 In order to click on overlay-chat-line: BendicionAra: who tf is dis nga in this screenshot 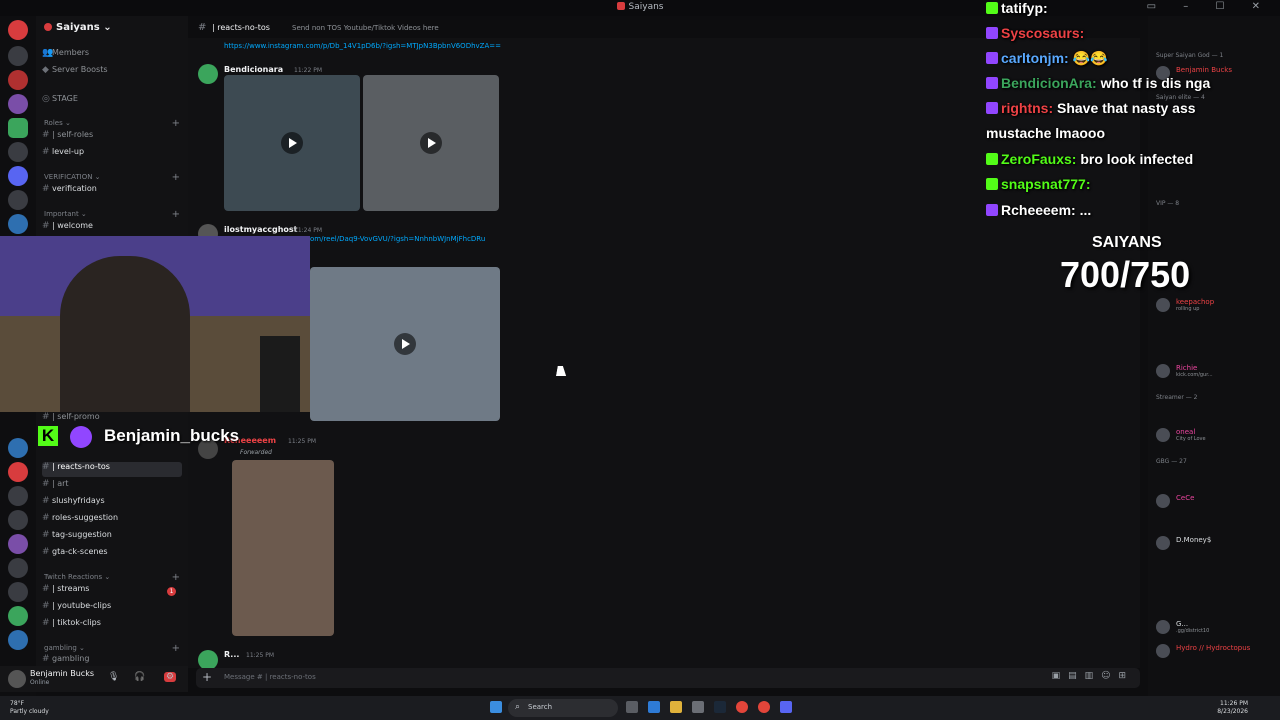, I will do `click(1098, 83)`.